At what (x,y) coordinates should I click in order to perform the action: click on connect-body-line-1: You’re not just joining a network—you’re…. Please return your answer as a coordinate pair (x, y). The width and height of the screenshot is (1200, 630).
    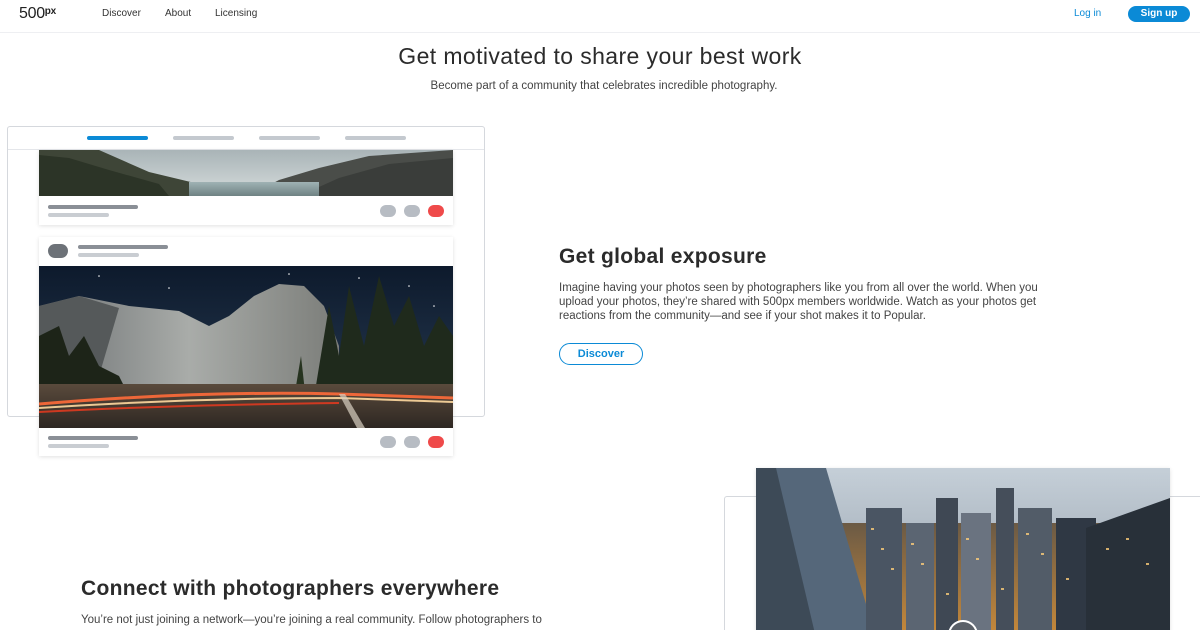
    Looking at the image, I should click on (311, 620).